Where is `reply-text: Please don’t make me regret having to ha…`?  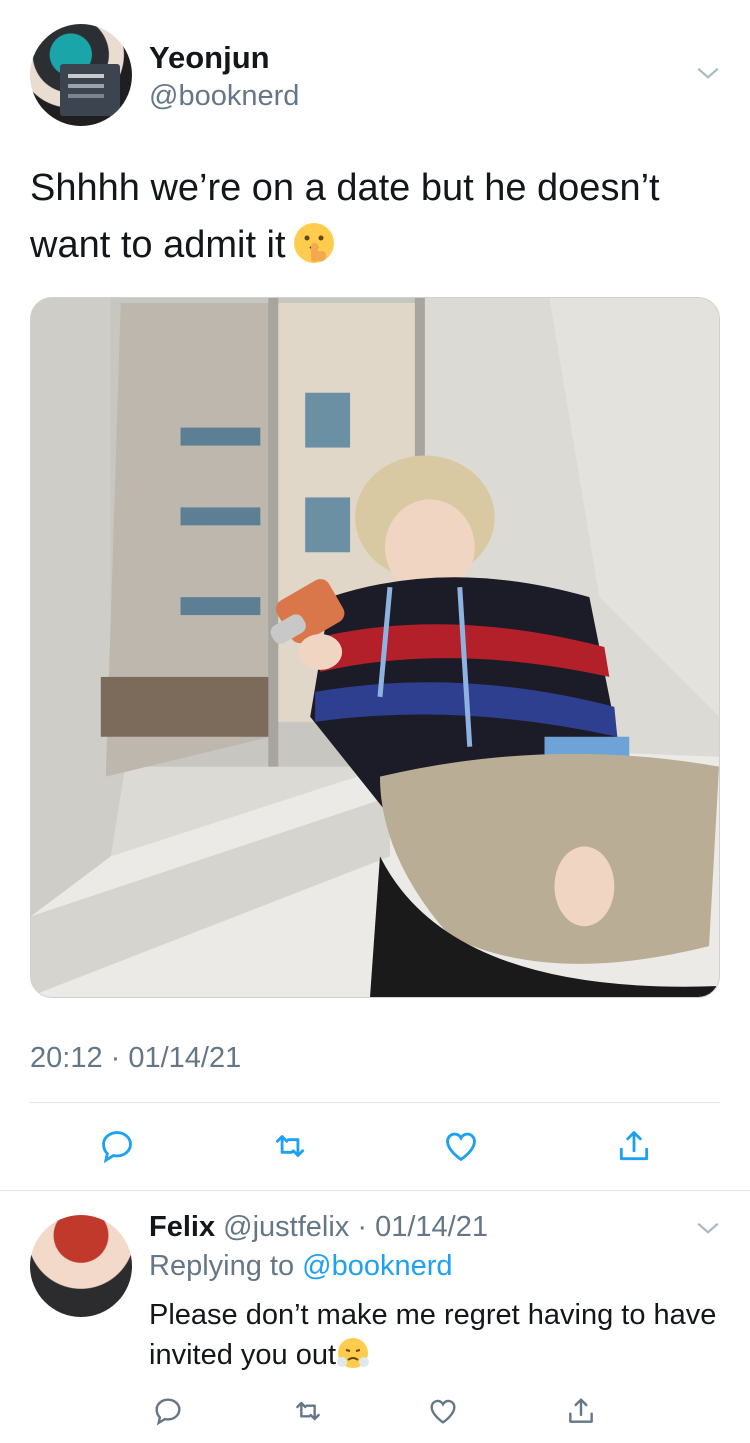 reply-text: Please don’t make me regret having to ha… is located at coordinates (439, 1335).